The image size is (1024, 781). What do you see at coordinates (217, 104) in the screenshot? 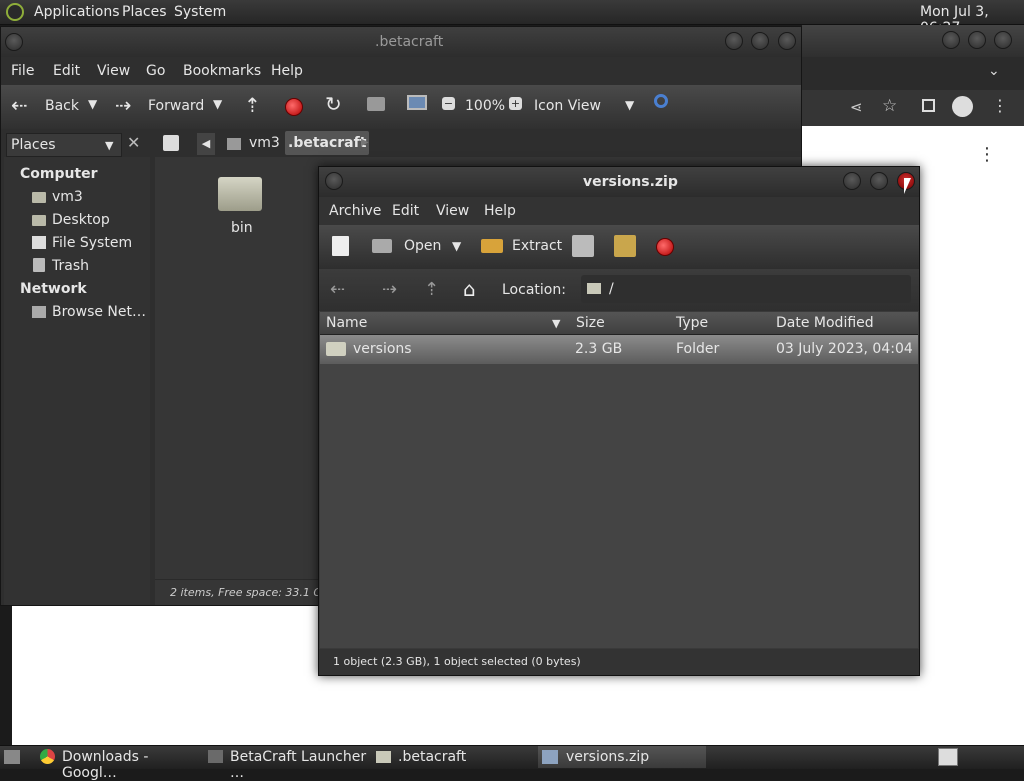
I see `forward-dropdown-icon: ▼` at bounding box center [217, 104].